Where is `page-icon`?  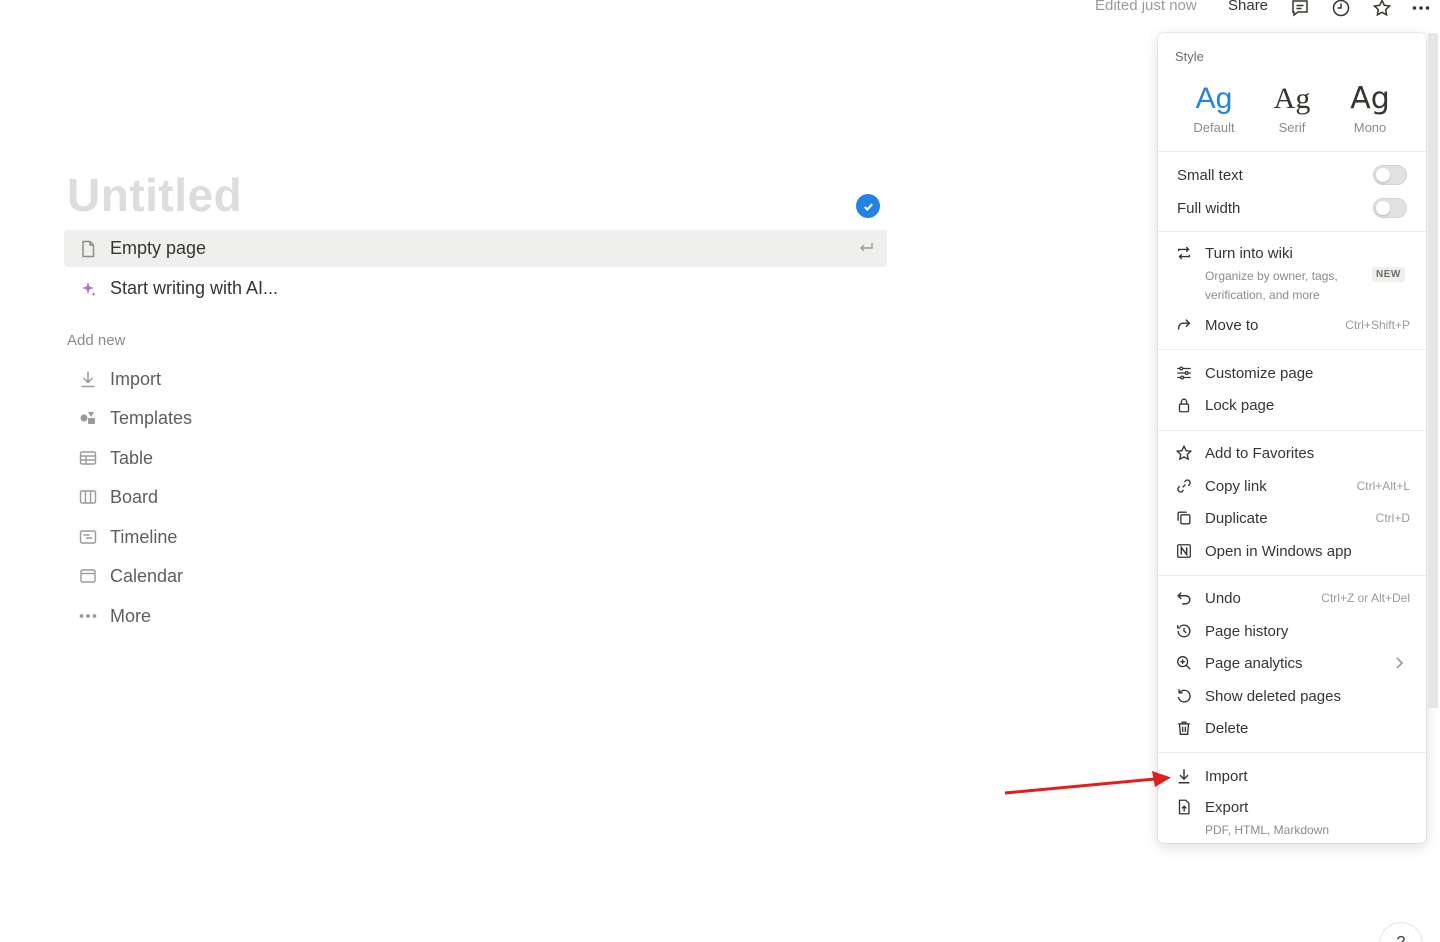 page-icon is located at coordinates (88, 249).